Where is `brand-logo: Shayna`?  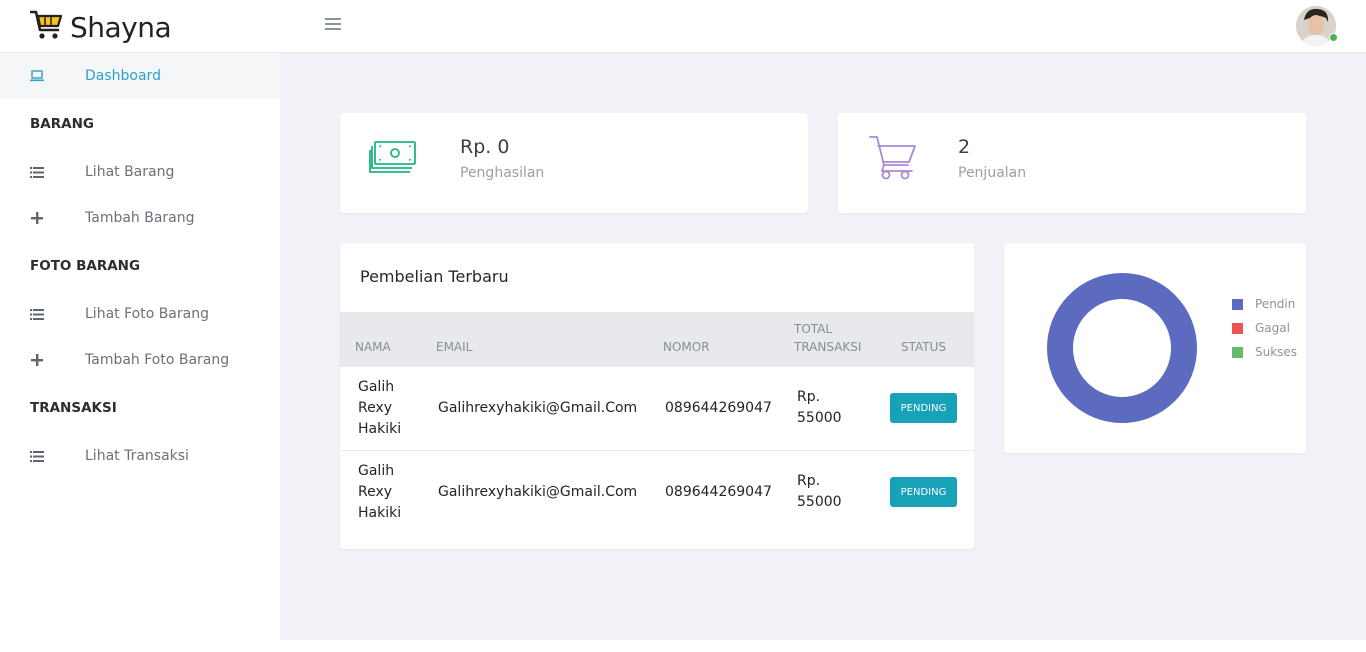
brand-logo: Shayna is located at coordinates (100, 27).